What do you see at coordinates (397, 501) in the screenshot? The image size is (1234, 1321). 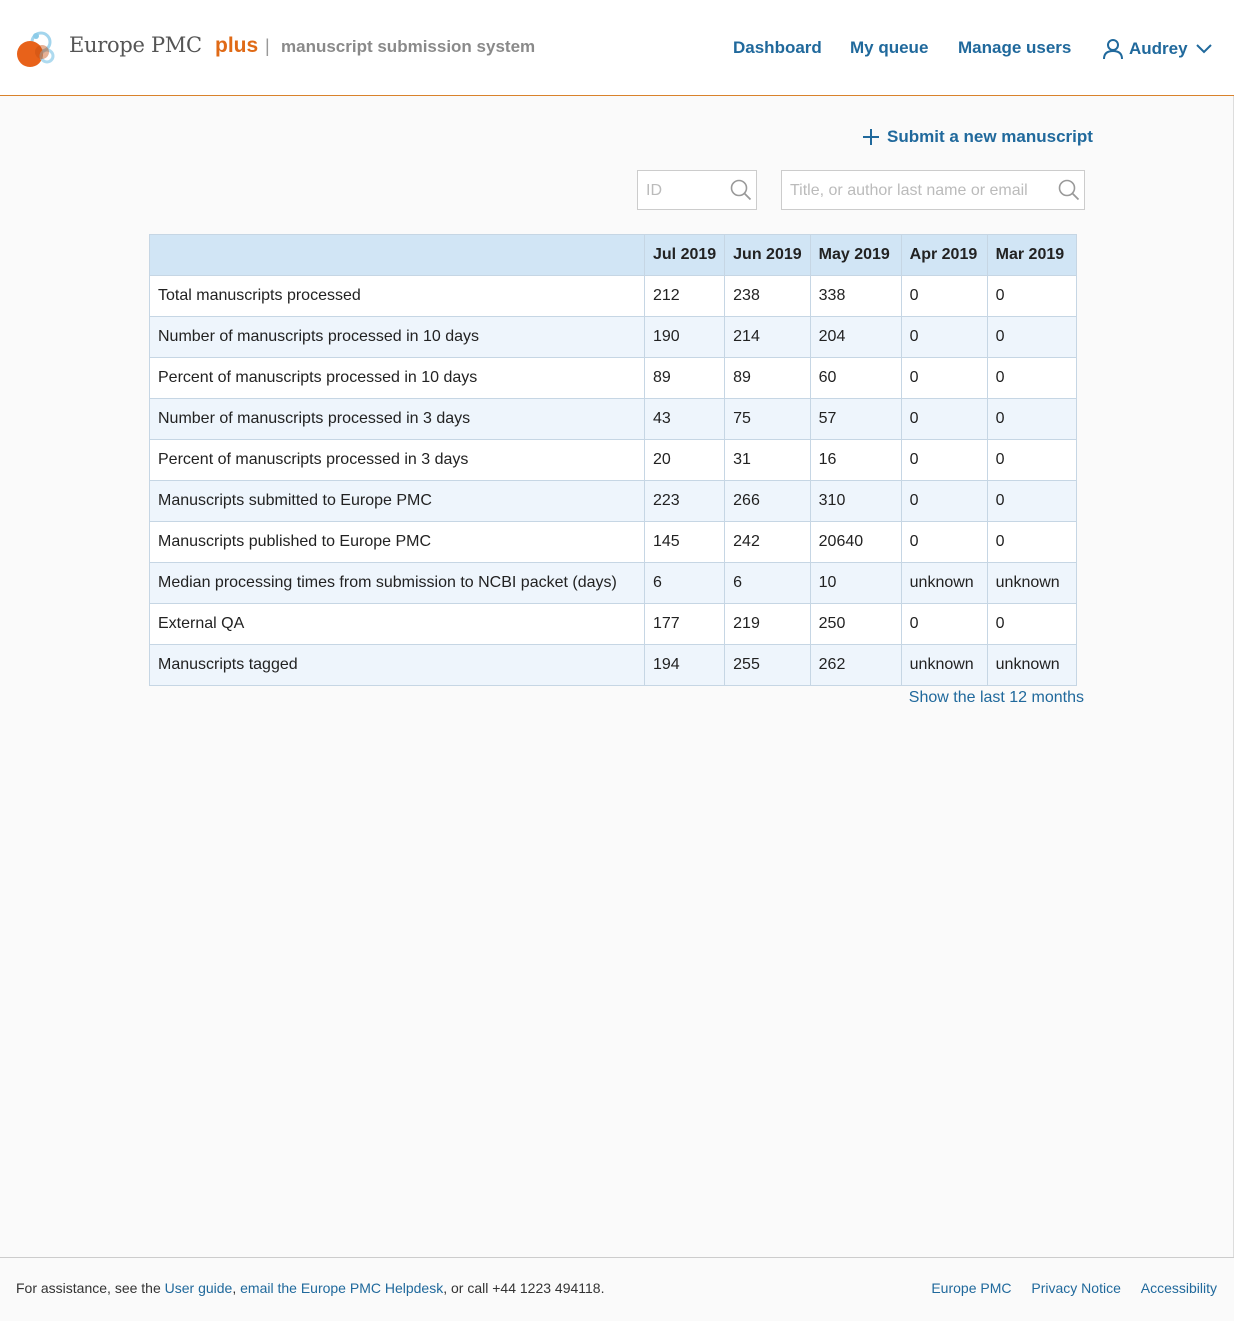 I see `row-label-cell: Manuscripts submitted to Europe PMC` at bounding box center [397, 501].